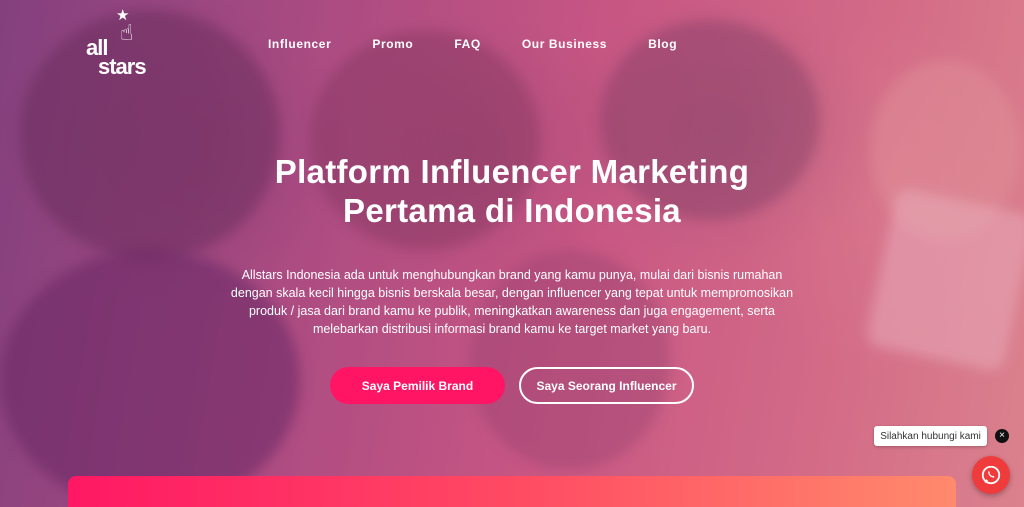 The image size is (1024, 507). I want to click on influencer-button: Saya Seorang Influencer, so click(606, 385).